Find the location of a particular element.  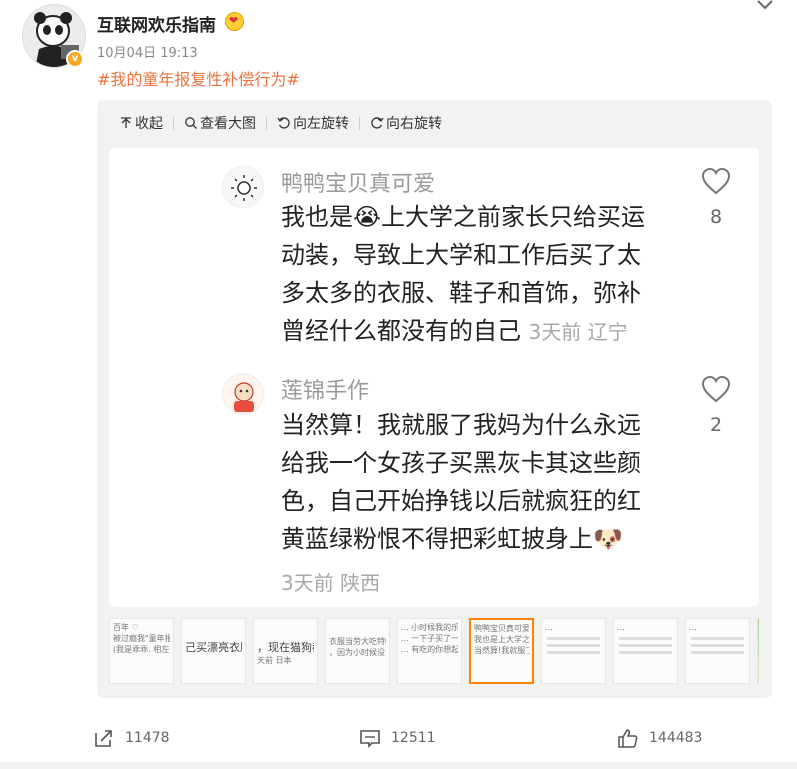

share-button: 11478 is located at coordinates (131, 738).